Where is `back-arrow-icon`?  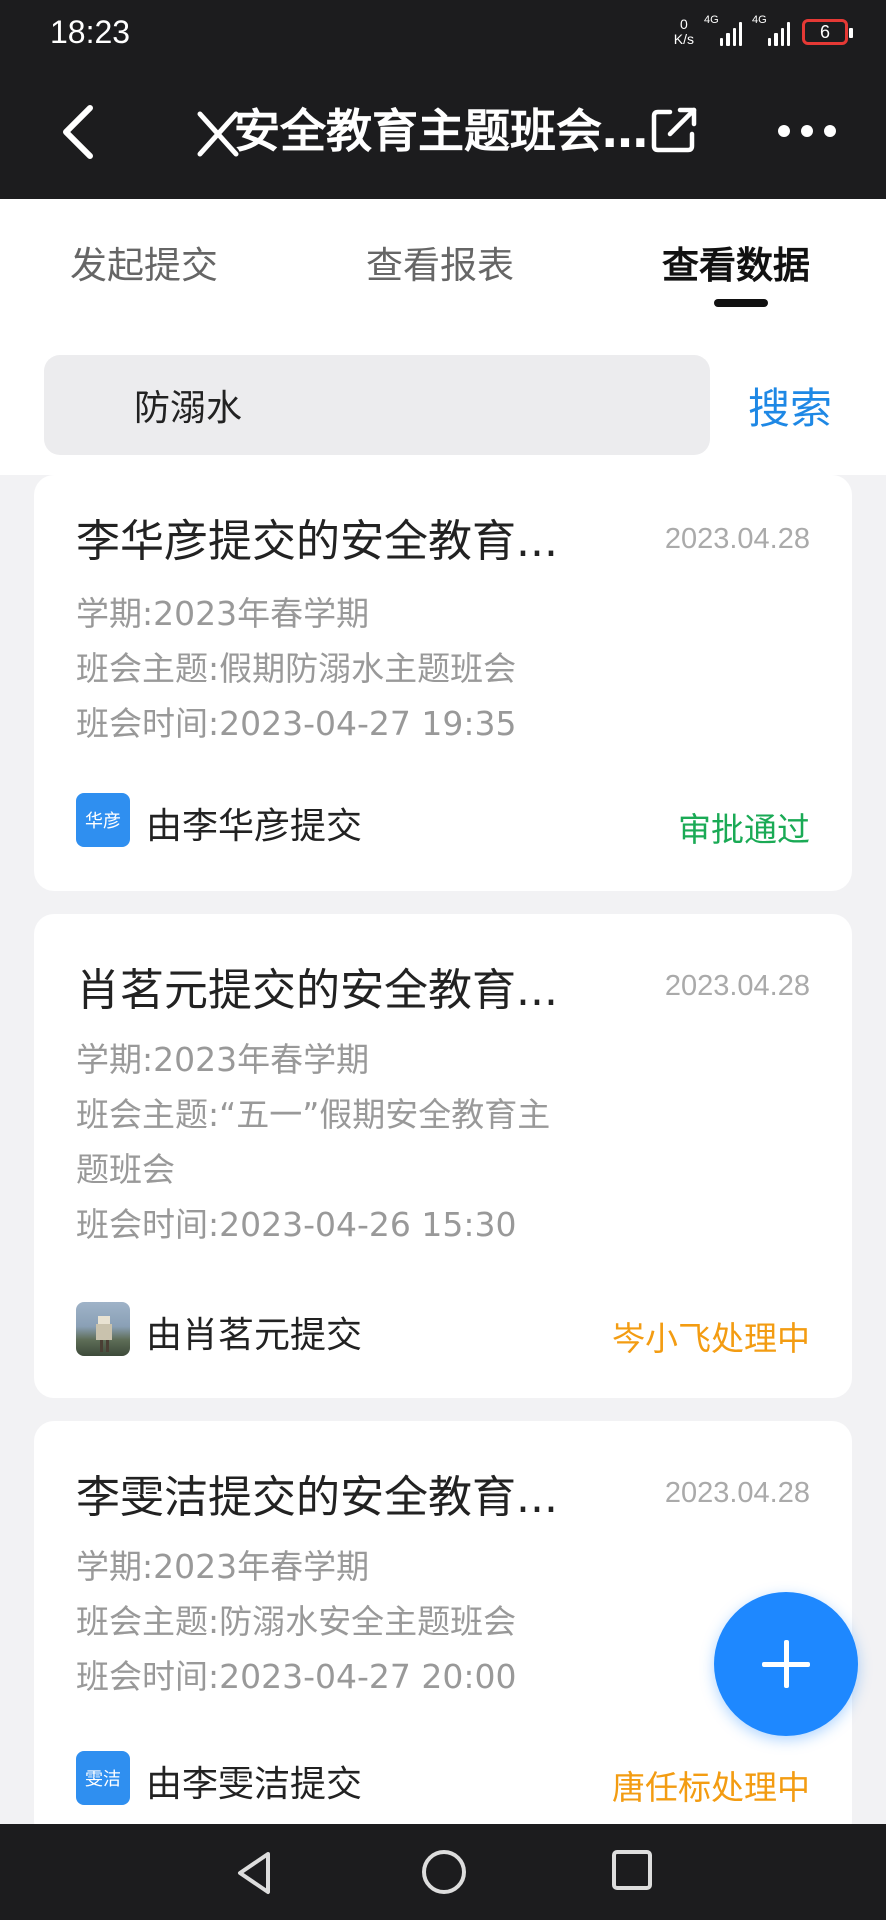
back-arrow-icon is located at coordinates (78, 132).